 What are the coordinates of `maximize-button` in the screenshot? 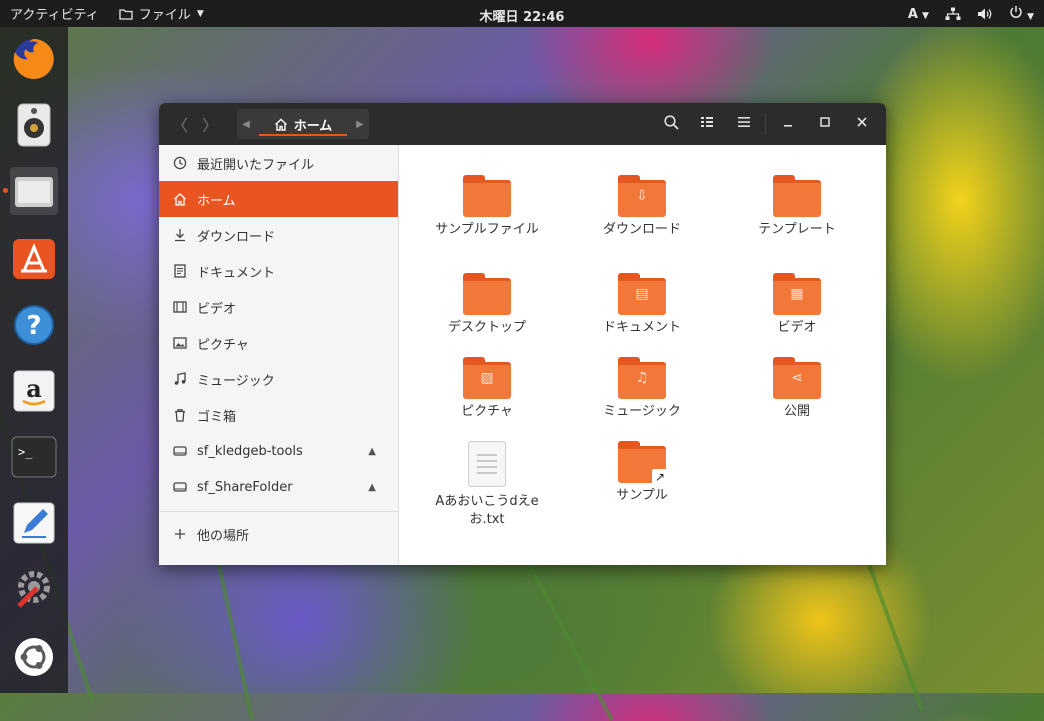 It's located at (825, 124).